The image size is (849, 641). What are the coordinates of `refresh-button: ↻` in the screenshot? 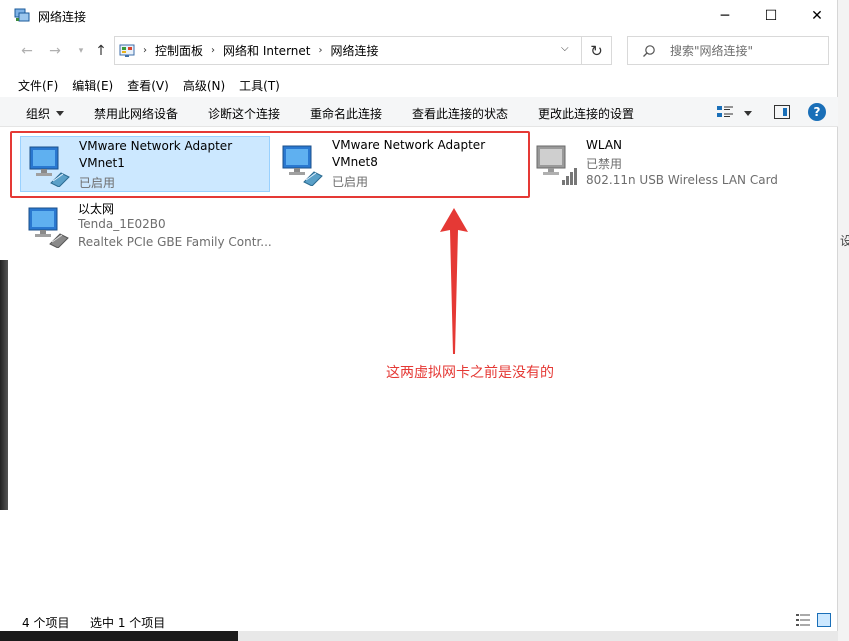 It's located at (596, 50).